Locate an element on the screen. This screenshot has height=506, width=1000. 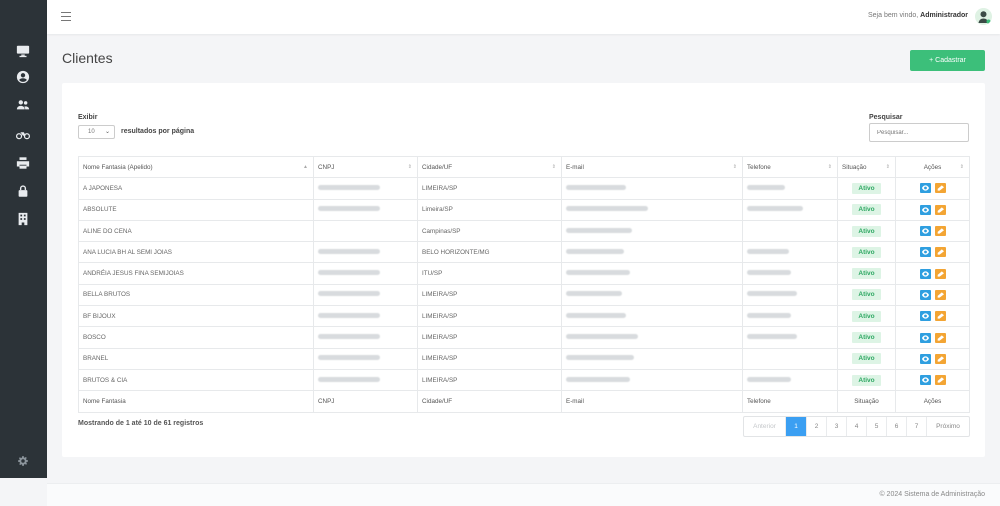
monitor-icon is located at coordinates (23, 51).